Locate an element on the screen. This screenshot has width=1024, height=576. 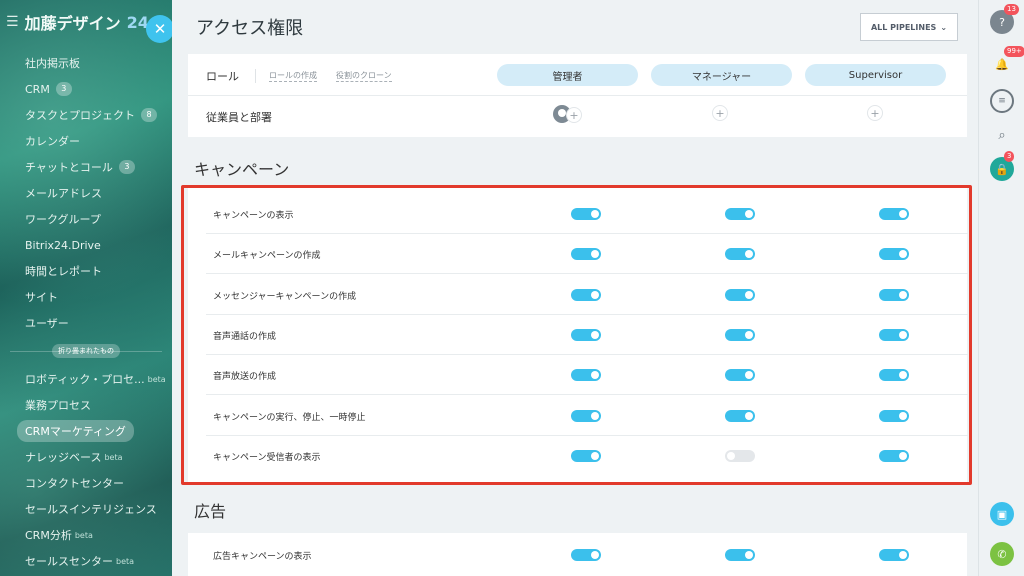
all-pipelines-button: ALL PIPELINES ⌄ is located at coordinates (909, 27).